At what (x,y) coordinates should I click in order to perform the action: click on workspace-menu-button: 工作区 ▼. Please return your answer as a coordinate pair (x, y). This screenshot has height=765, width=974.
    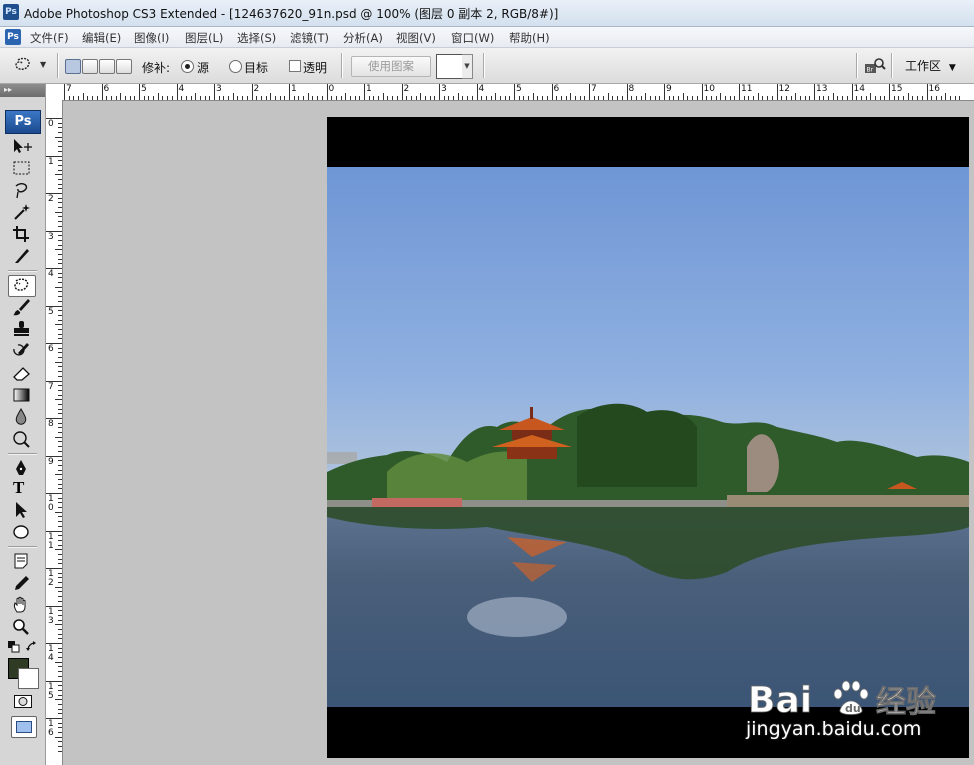
    Looking at the image, I should click on (930, 66).